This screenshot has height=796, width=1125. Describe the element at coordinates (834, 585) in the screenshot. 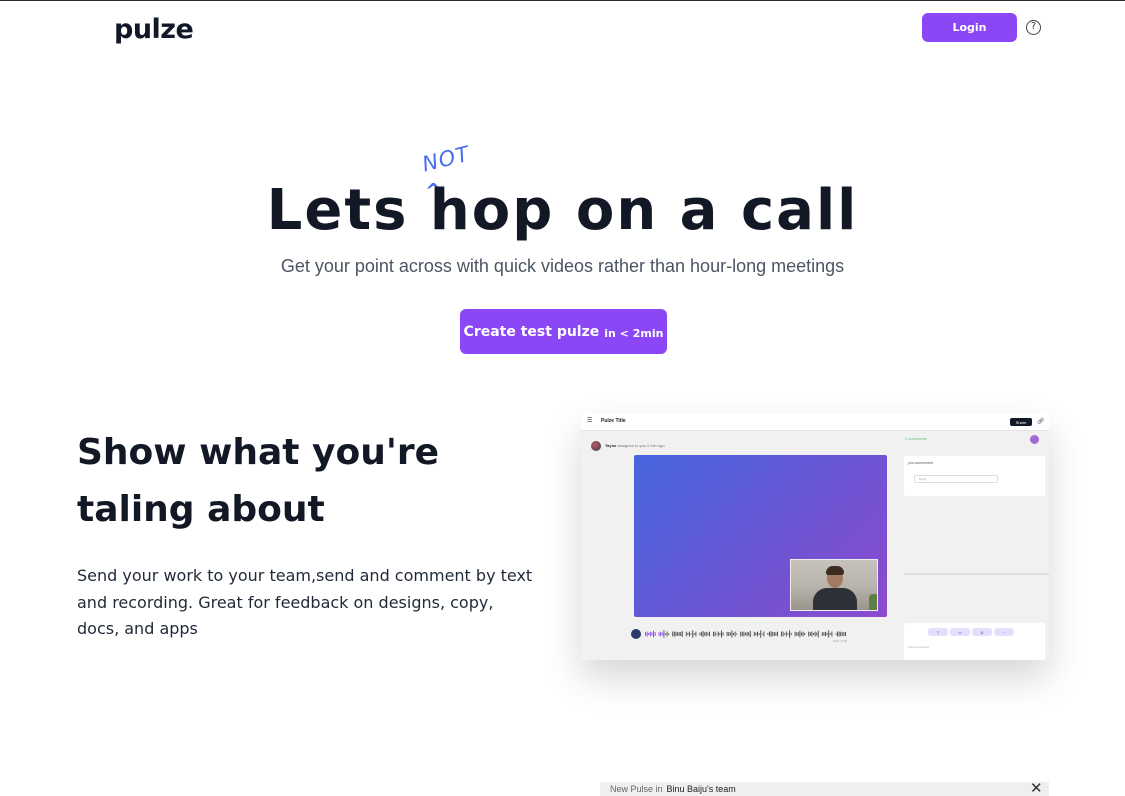

I see `mockup-webcam-overlay` at that location.